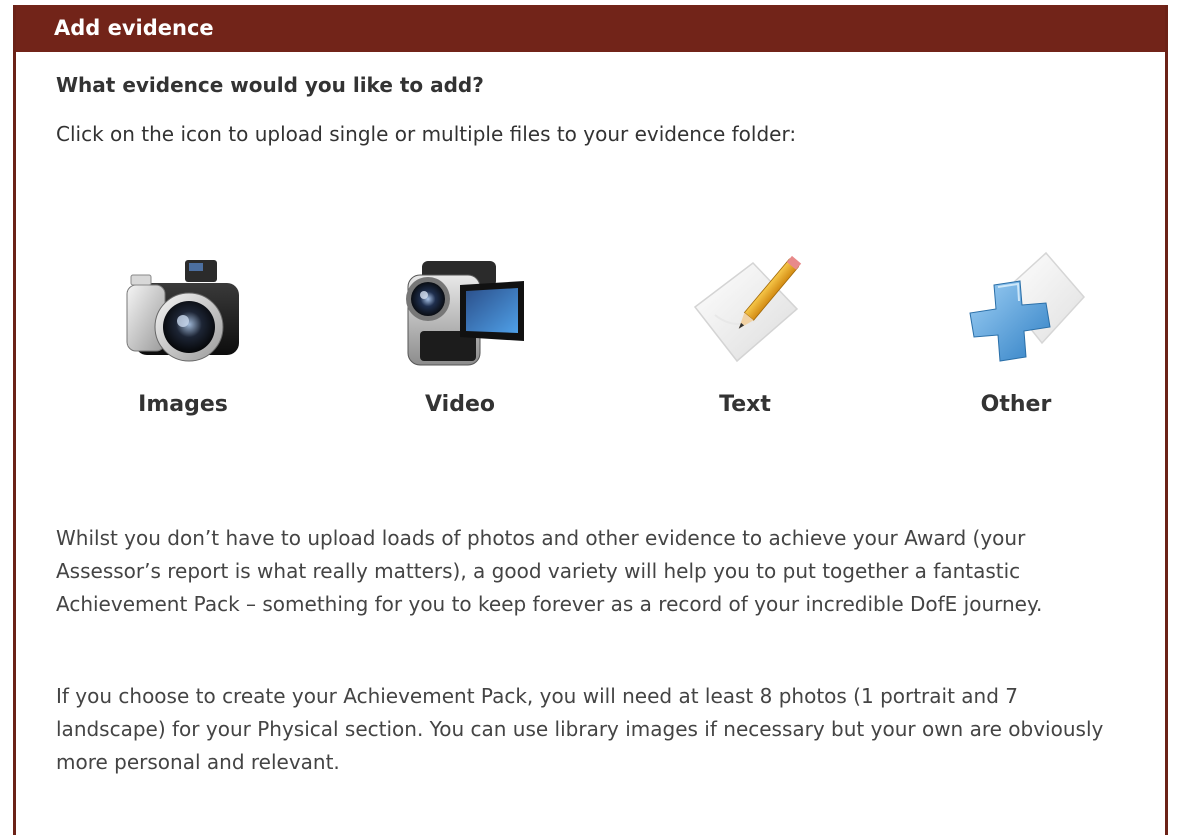 The image size is (1182, 835). I want to click on other-option: Other, so click(1016, 330).